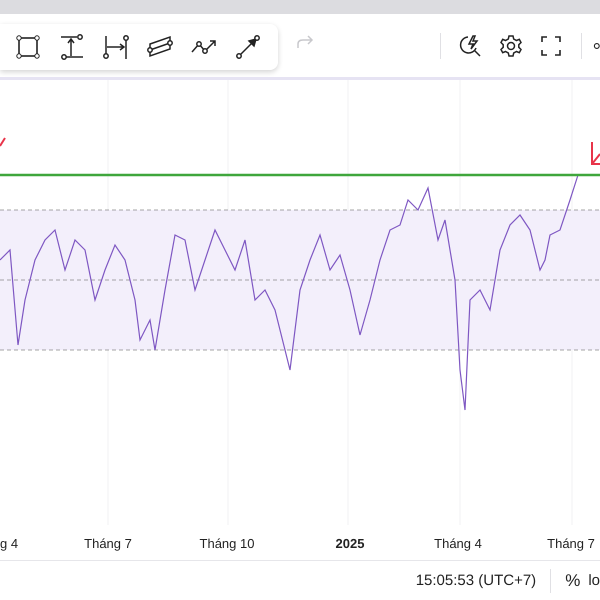 The height and width of the screenshot is (600, 600). Describe the element at coordinates (72, 46) in the screenshot. I see `price-range-tool-button` at that location.